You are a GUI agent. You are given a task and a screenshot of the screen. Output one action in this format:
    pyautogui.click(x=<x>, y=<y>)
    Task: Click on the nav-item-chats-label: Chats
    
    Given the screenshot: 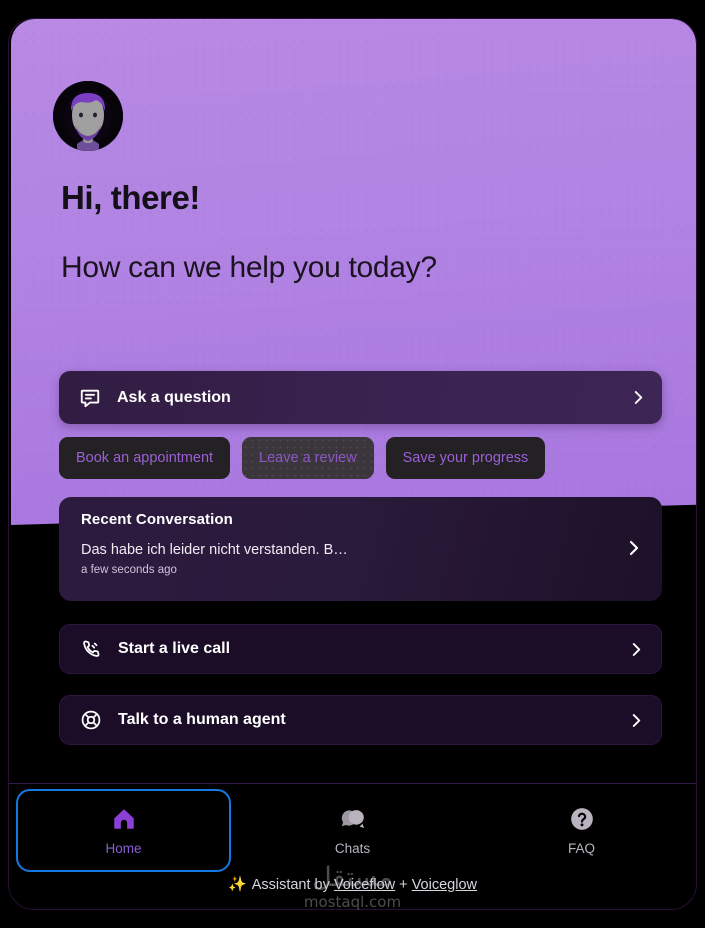 What is the action you would take?
    pyautogui.click(x=352, y=848)
    